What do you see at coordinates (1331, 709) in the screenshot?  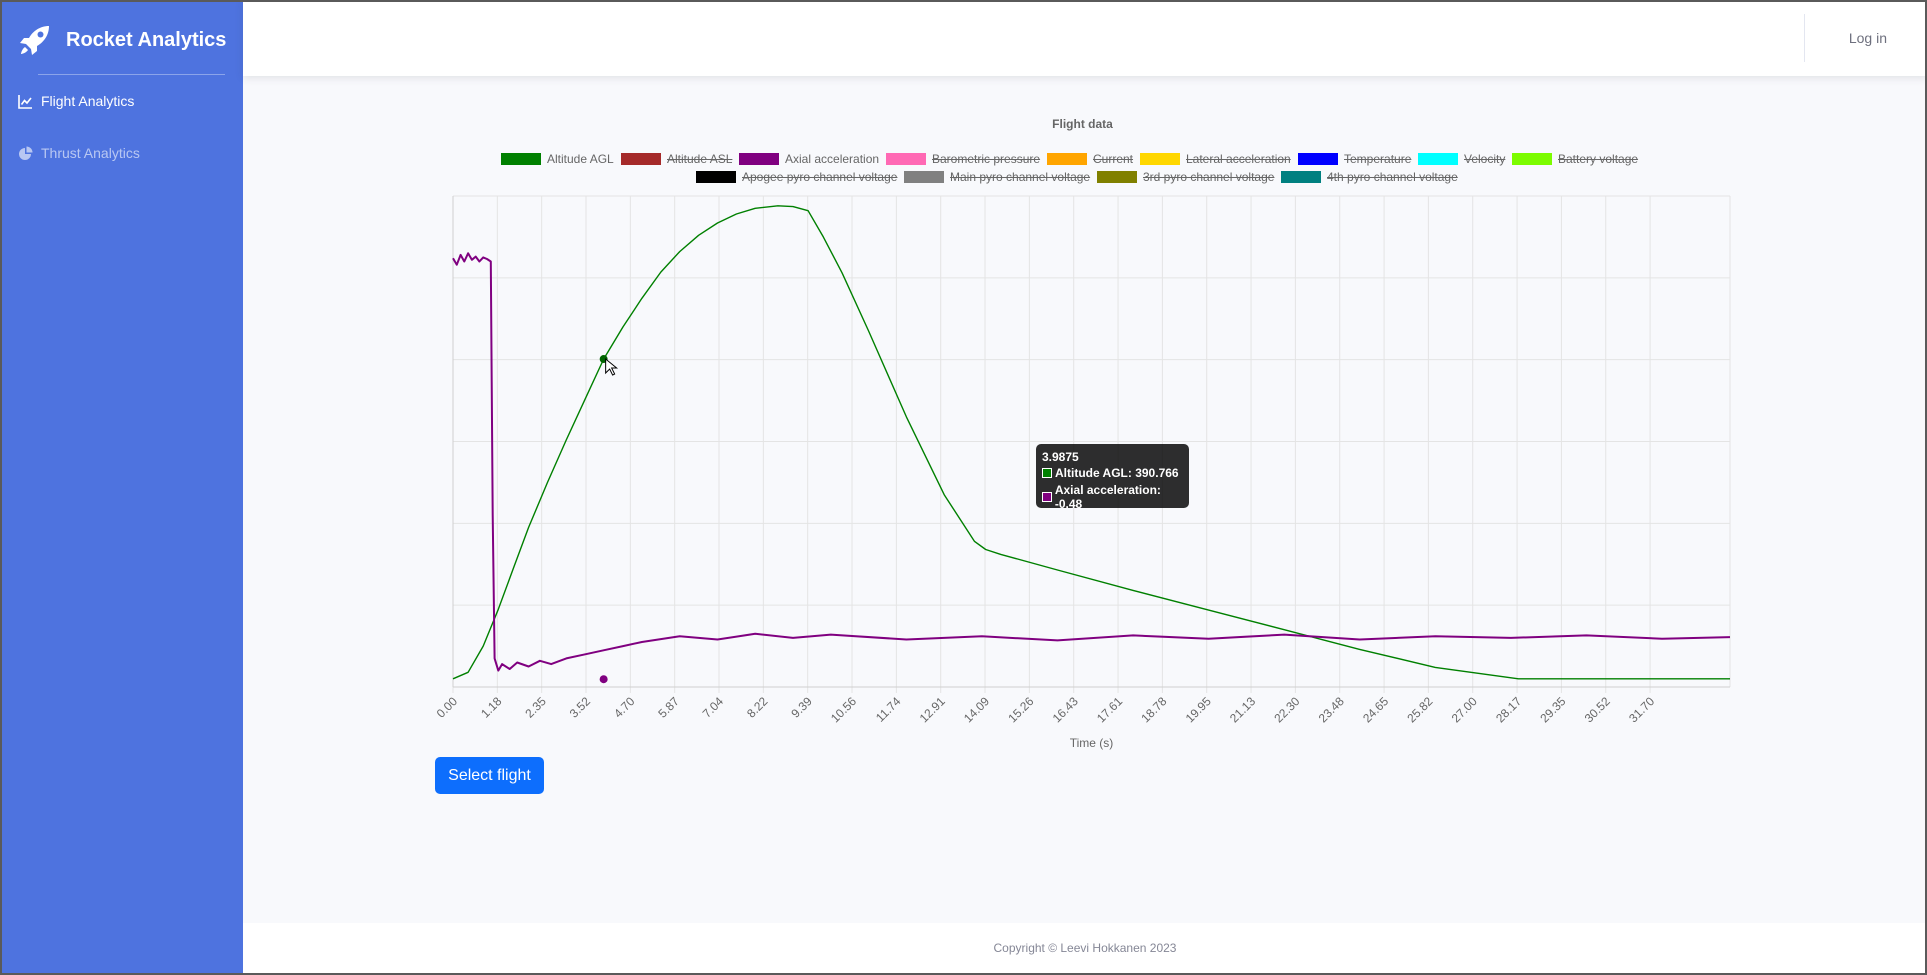 I see `x-tick-label: 23.48` at bounding box center [1331, 709].